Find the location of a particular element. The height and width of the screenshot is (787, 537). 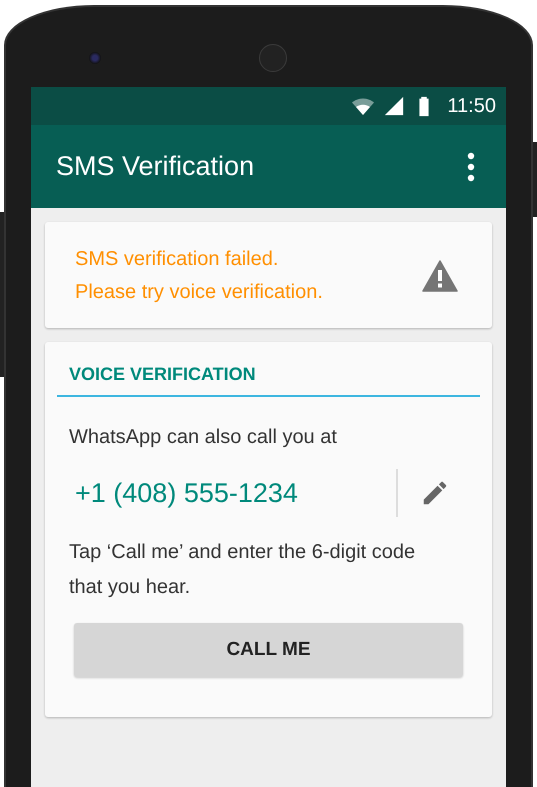

more-options-icon is located at coordinates (471, 167).